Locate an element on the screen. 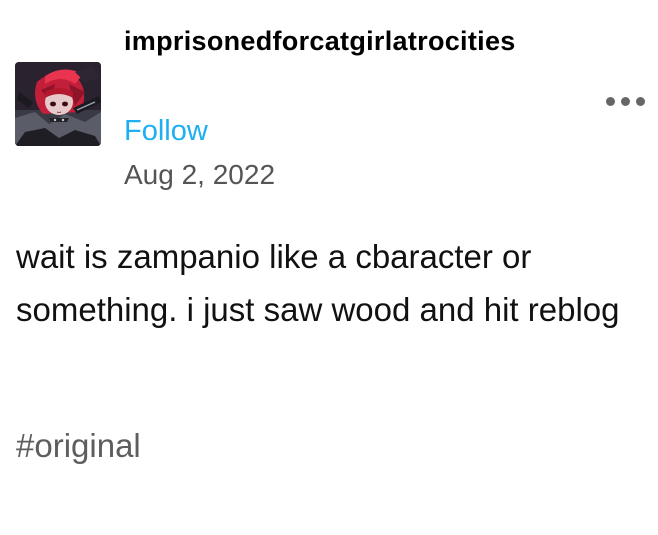 The image size is (658, 535). avatar-image is located at coordinates (58, 104).